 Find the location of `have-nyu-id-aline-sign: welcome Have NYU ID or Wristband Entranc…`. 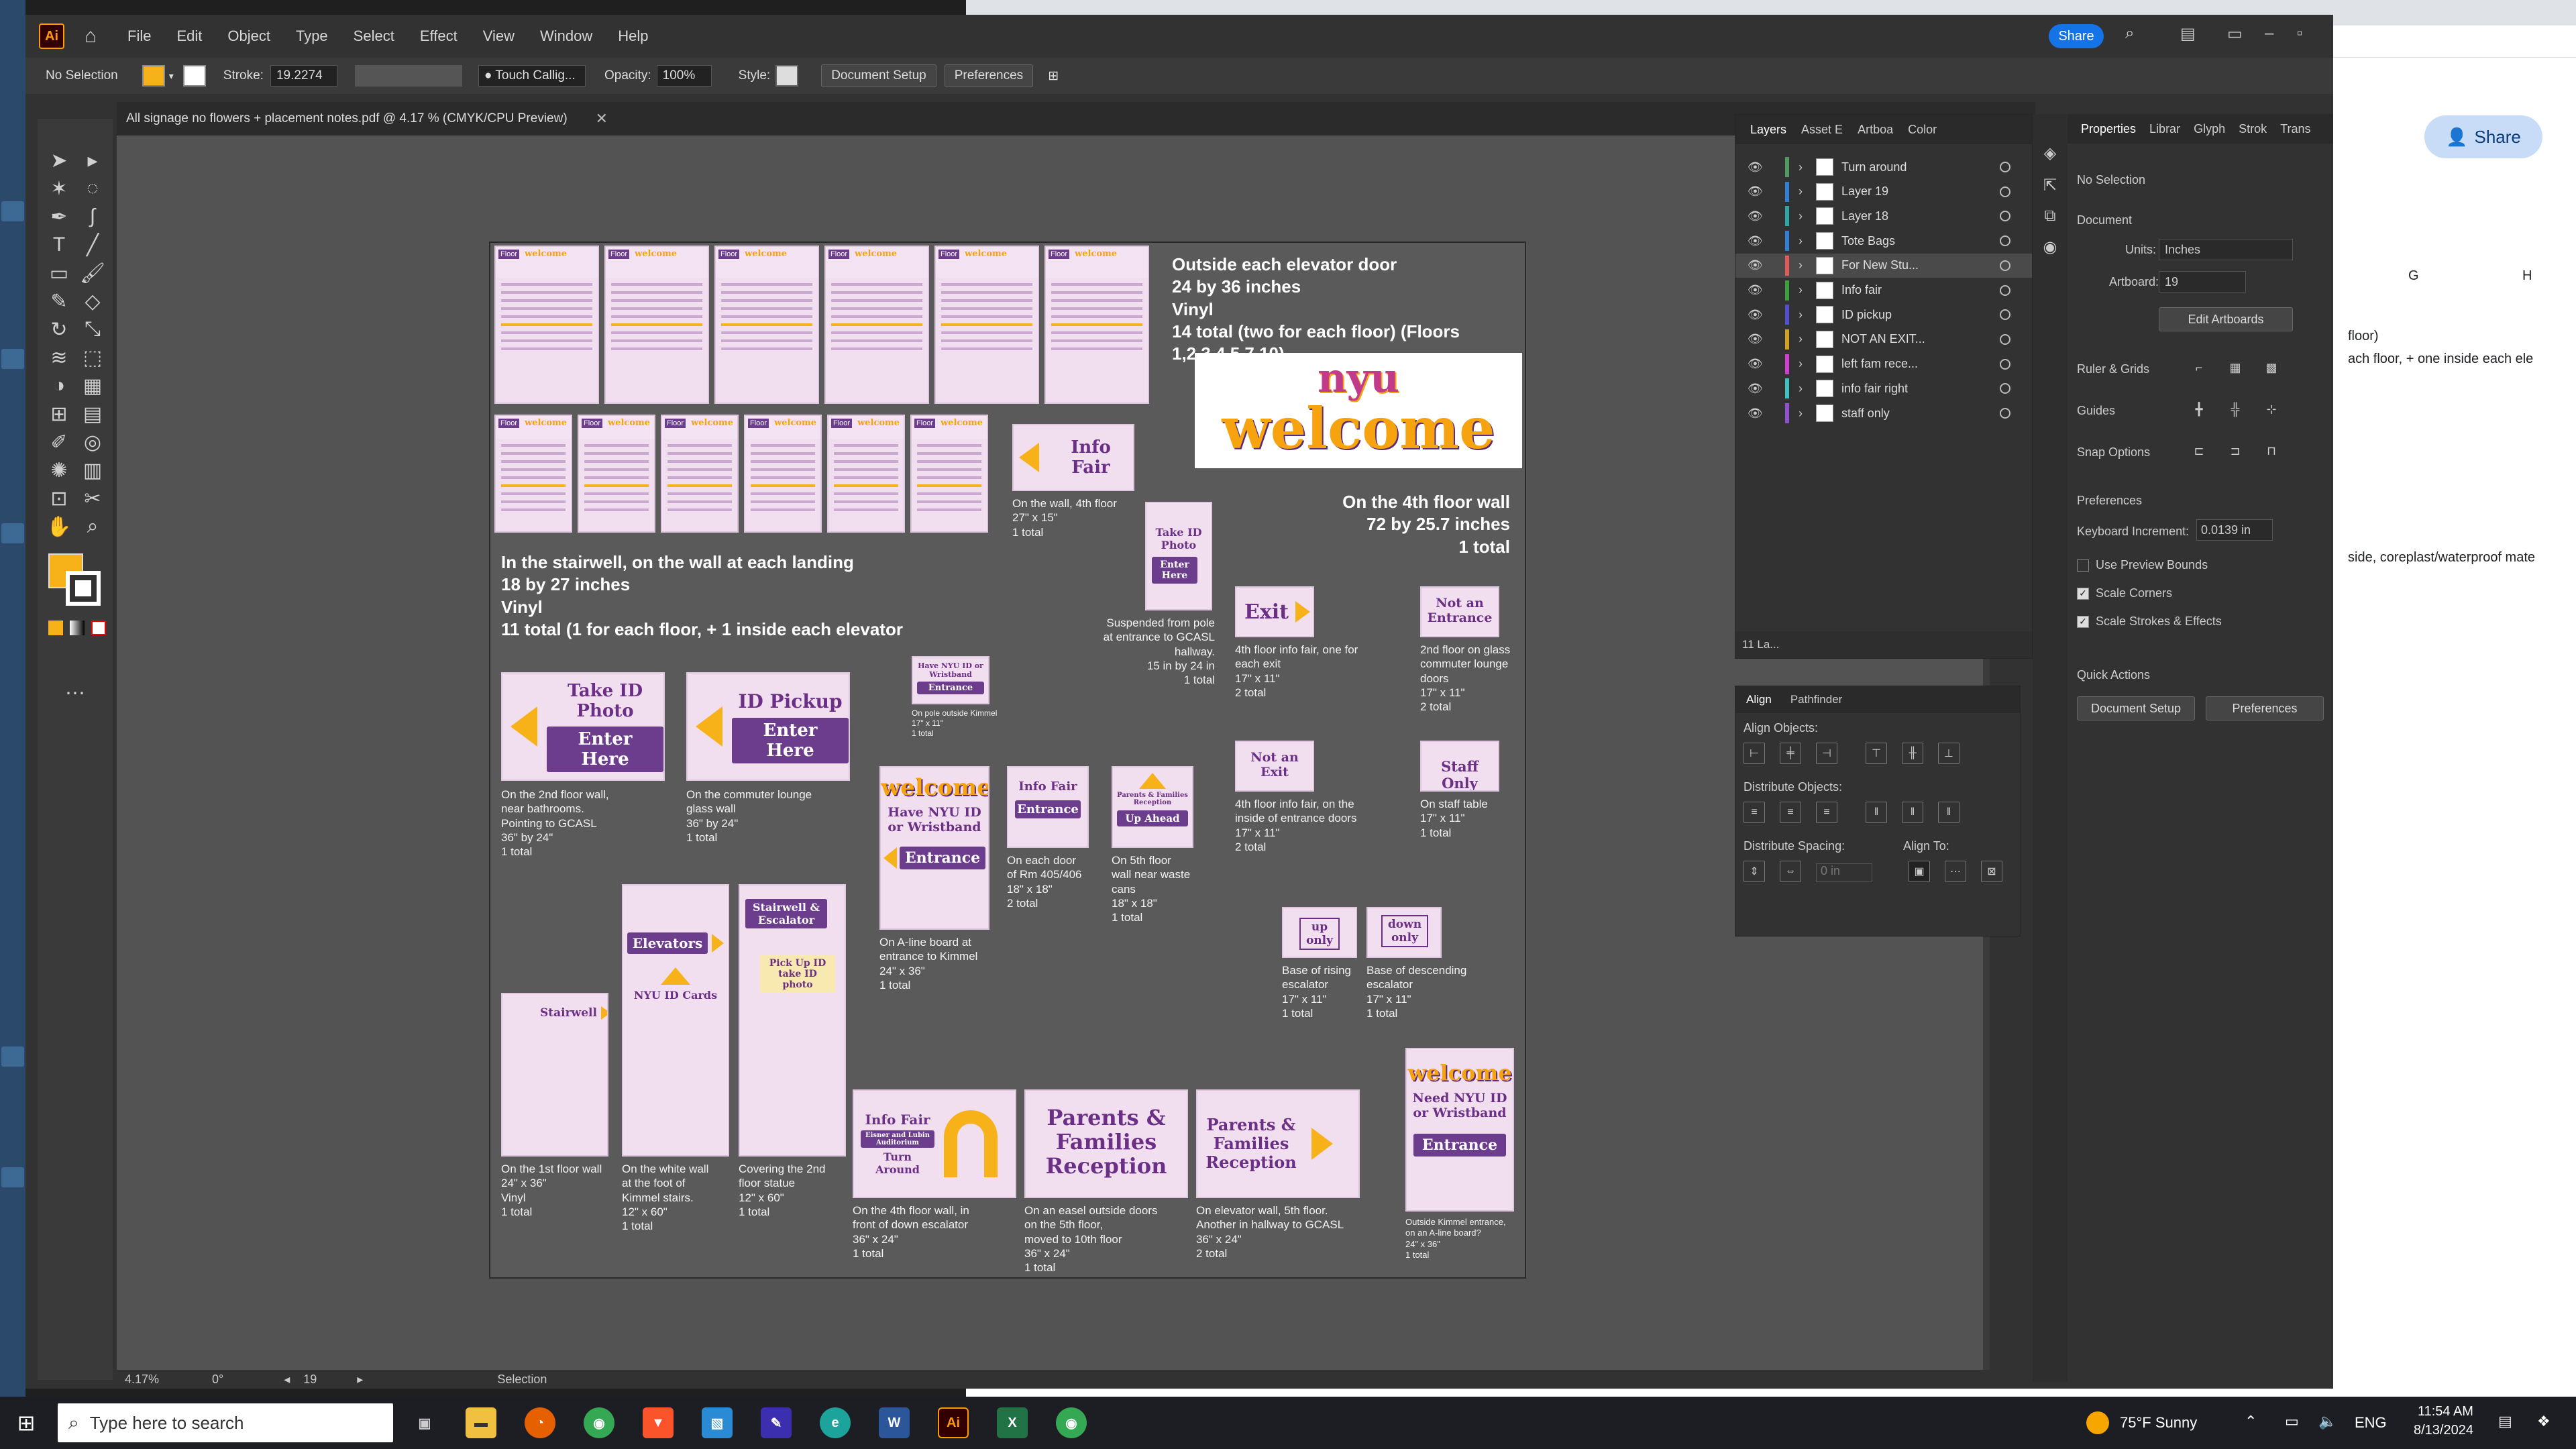

have-nyu-id-aline-sign: welcome Have NYU ID or Wristband Entranc… is located at coordinates (934, 848).